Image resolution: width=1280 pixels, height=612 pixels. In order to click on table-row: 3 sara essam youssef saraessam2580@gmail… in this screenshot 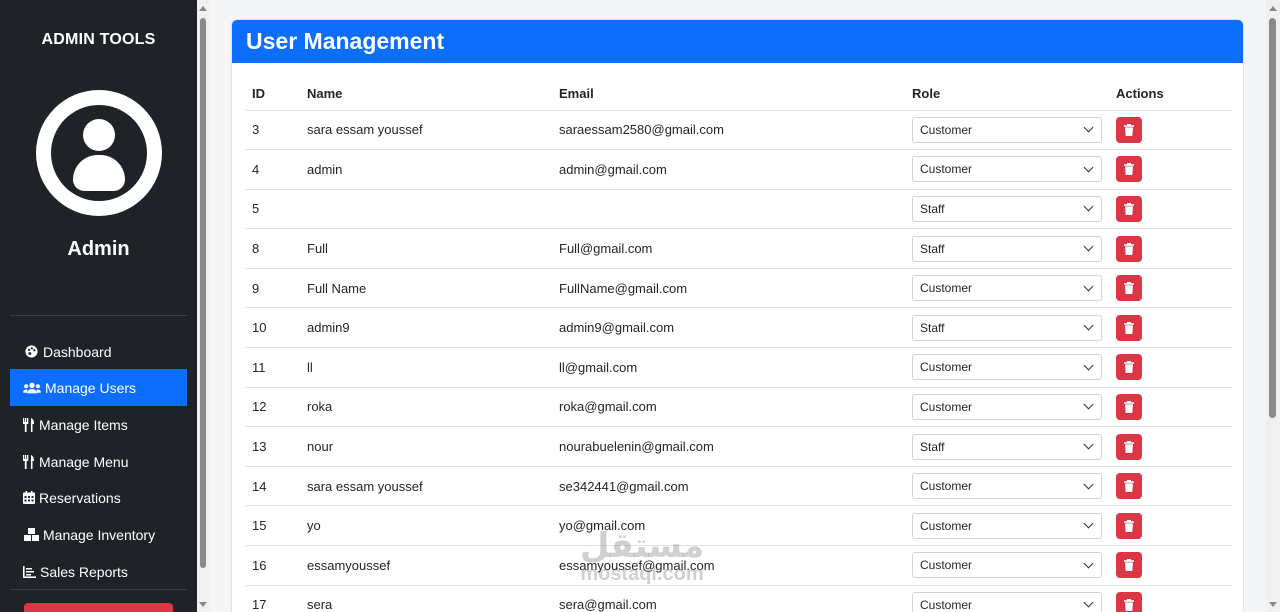, I will do `click(738, 130)`.